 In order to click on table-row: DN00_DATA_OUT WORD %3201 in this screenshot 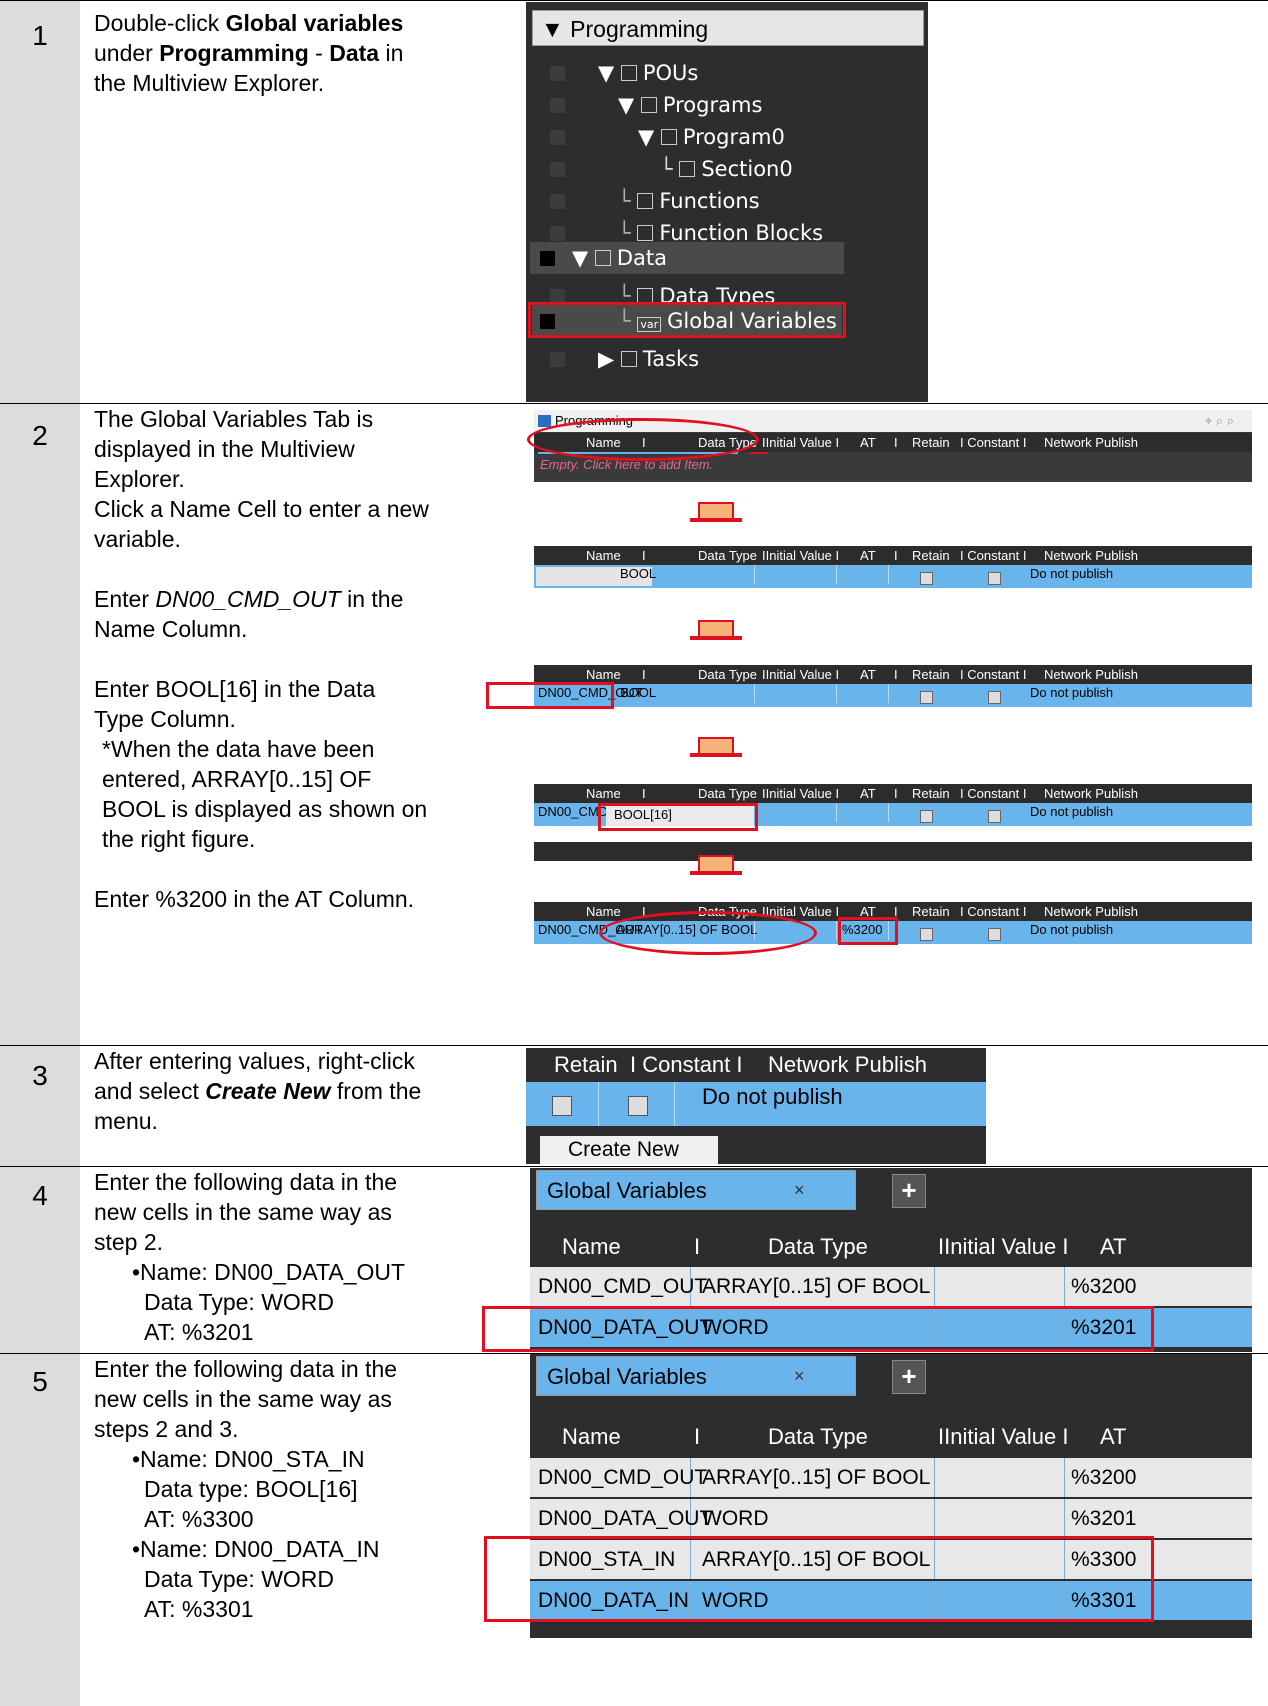, I will do `click(891, 1518)`.